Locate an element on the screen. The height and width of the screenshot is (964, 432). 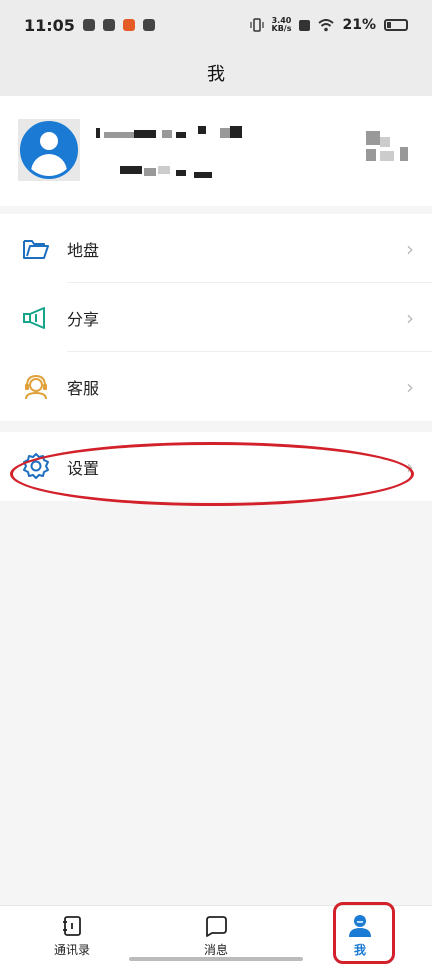
gear-icon is located at coordinates (36, 466).